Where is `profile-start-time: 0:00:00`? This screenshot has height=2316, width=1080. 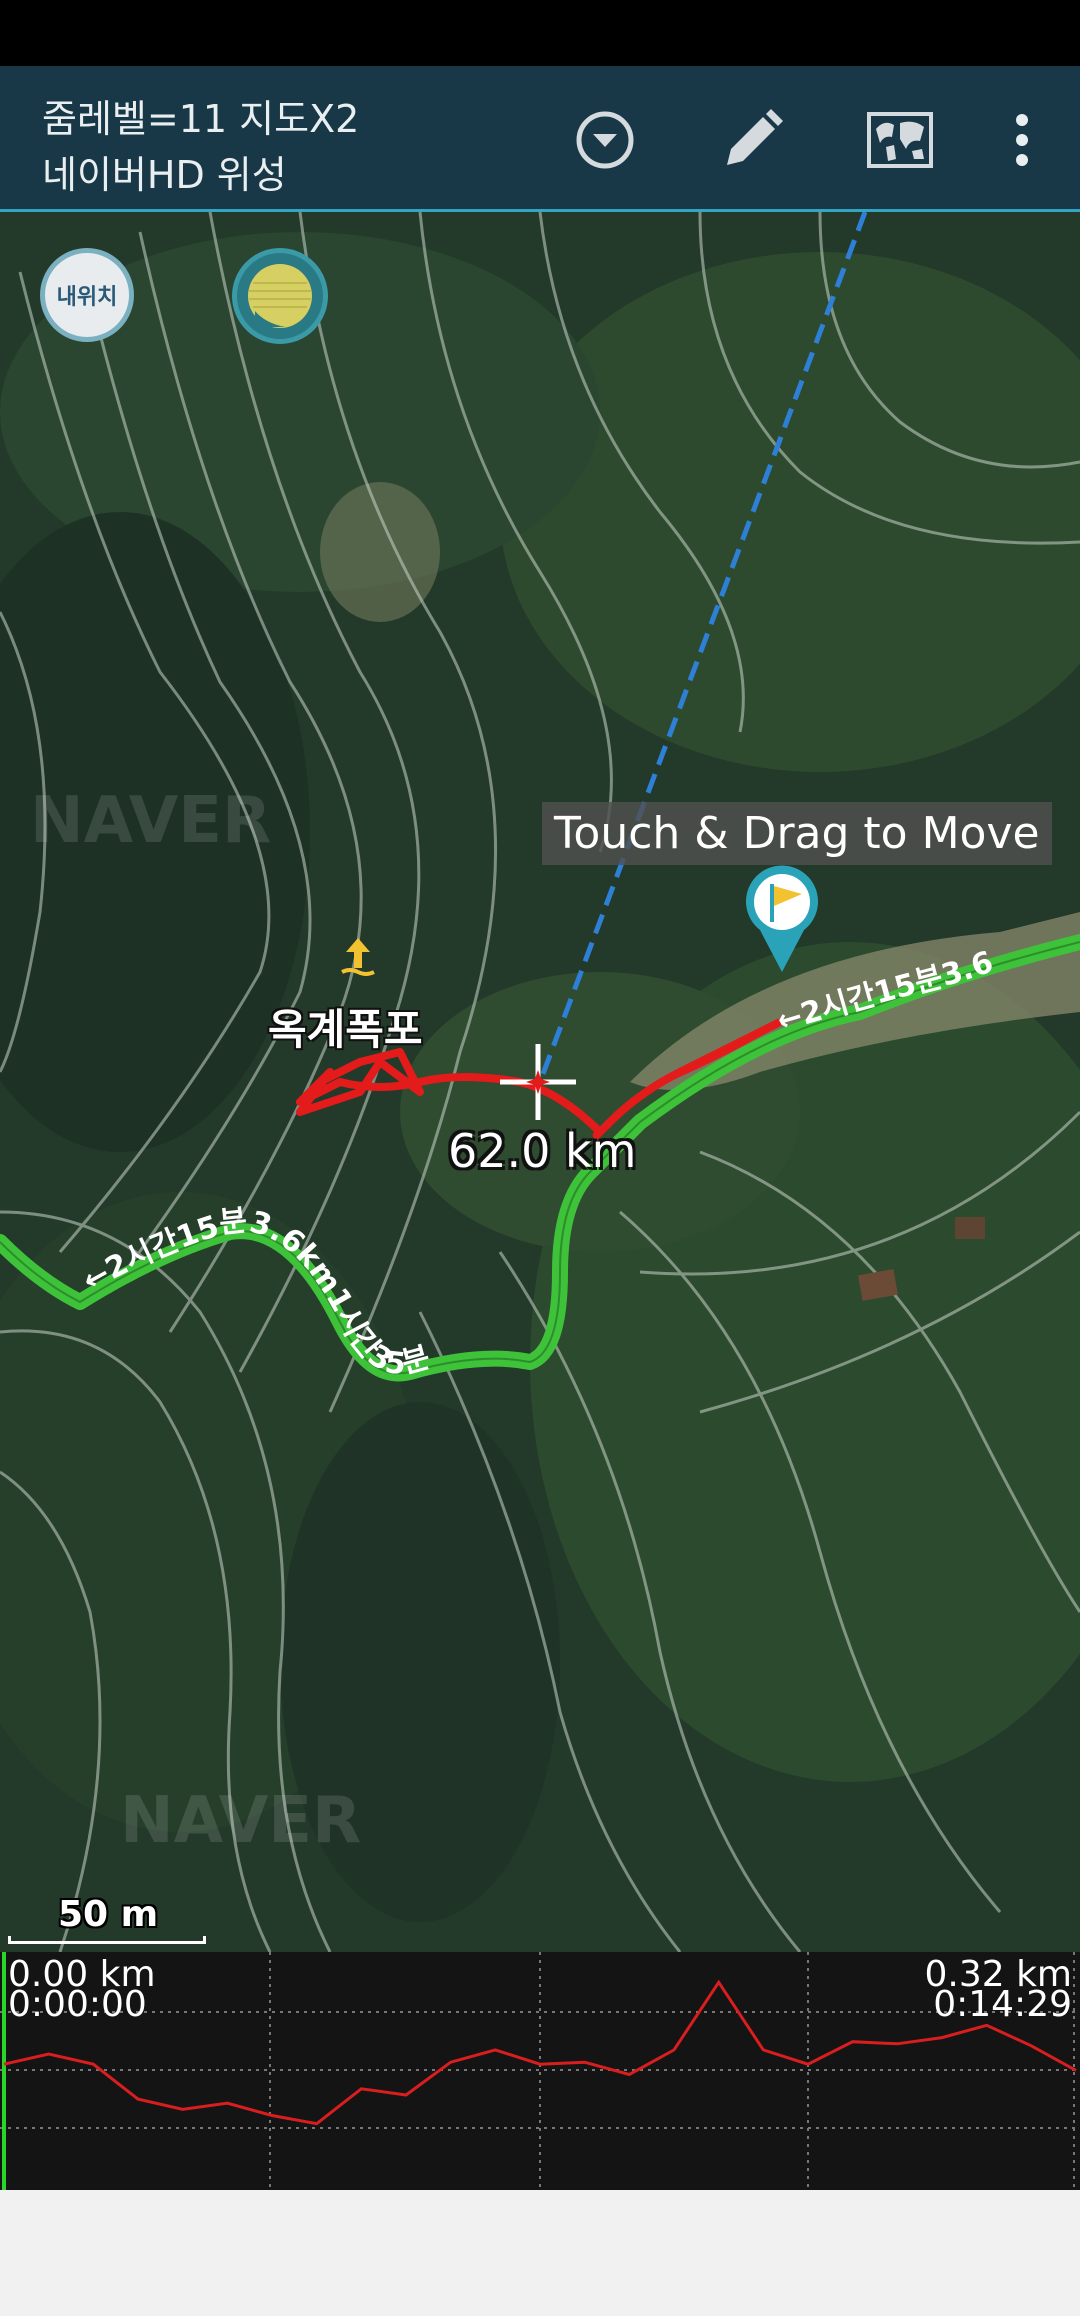
profile-start-time: 0:00:00 is located at coordinates (77, 2004).